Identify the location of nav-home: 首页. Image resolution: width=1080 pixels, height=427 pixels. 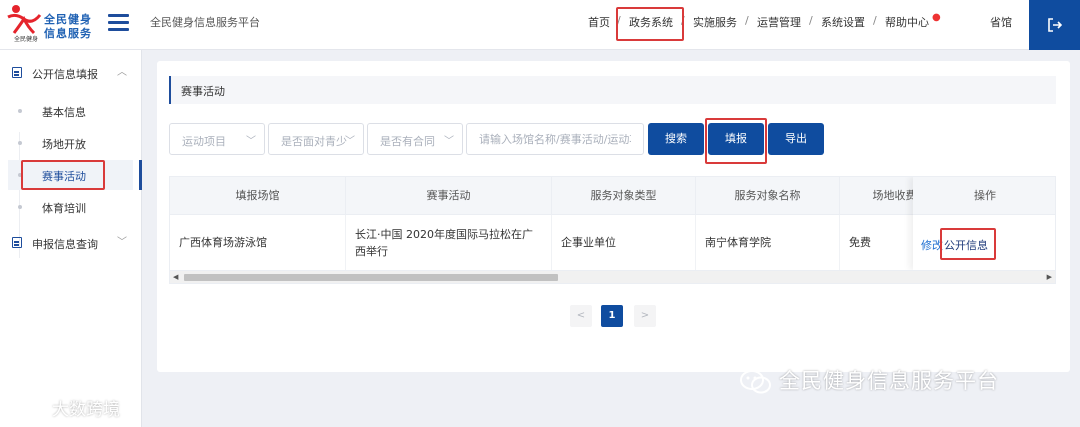
(599, 22).